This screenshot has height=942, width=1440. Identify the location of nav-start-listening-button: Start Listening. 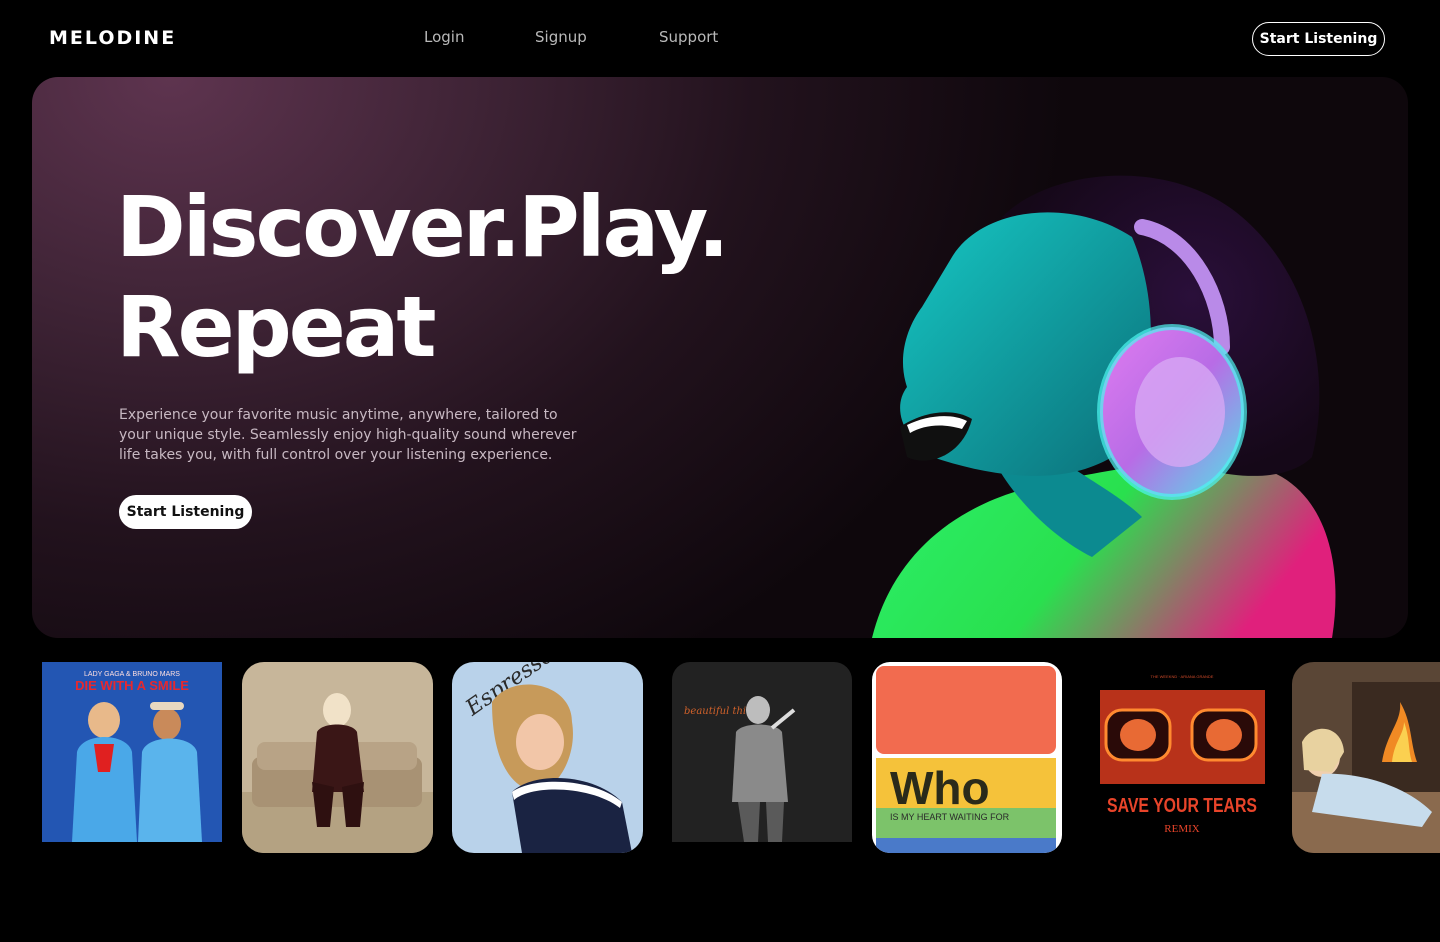
(1318, 39).